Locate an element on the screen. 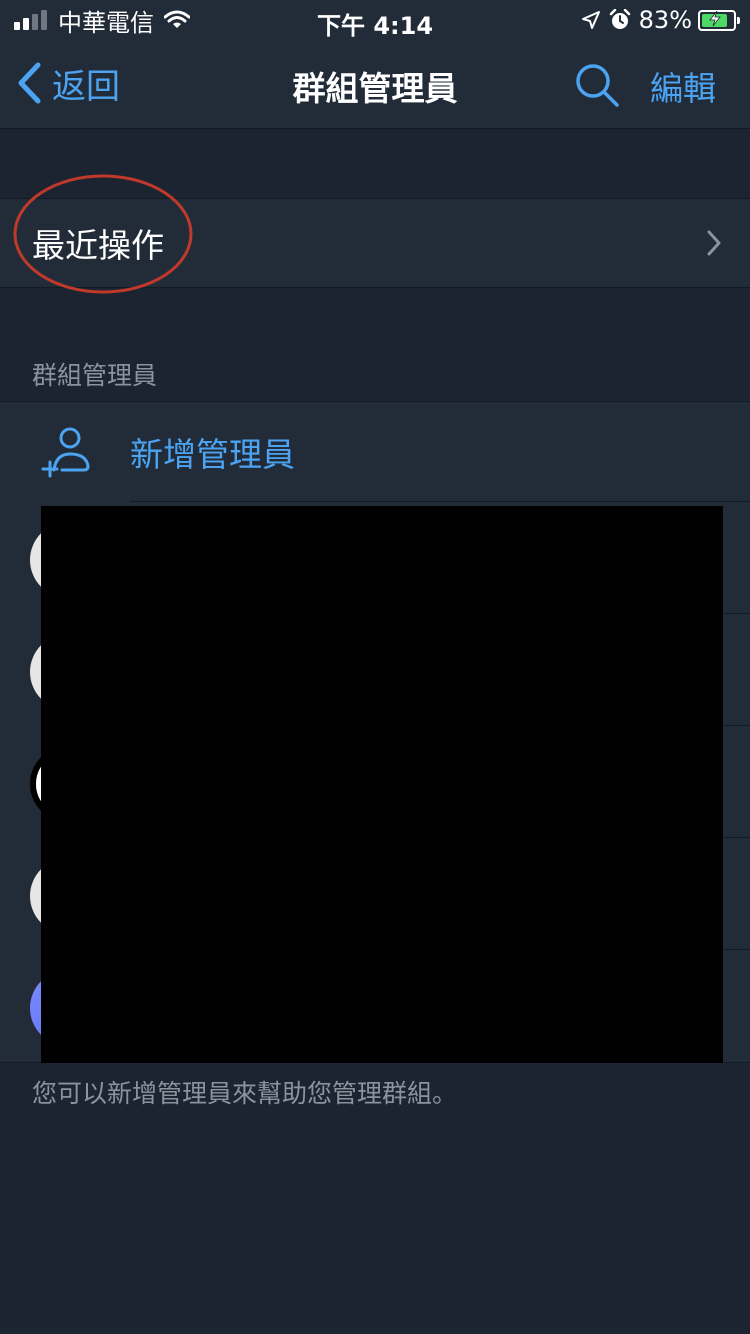  recent-actions-row: 最近操作 is located at coordinates (375, 243).